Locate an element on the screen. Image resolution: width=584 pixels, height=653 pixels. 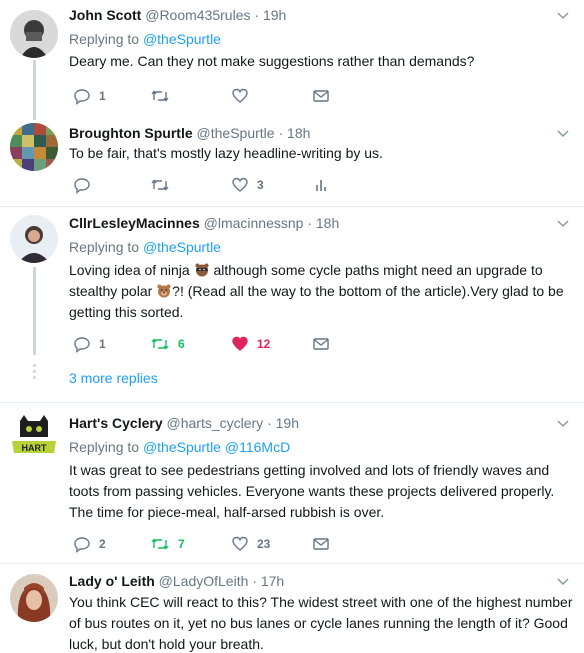
user-handle: @Room435rules is located at coordinates (197, 15).